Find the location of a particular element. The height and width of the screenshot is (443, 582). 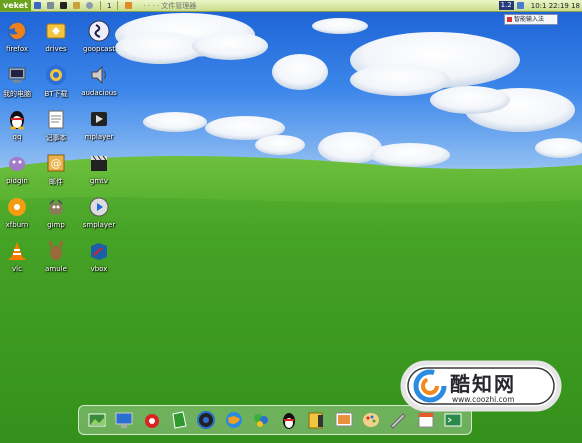

desktop-icon-bt-download: BT下载 is located at coordinates (56, 81).